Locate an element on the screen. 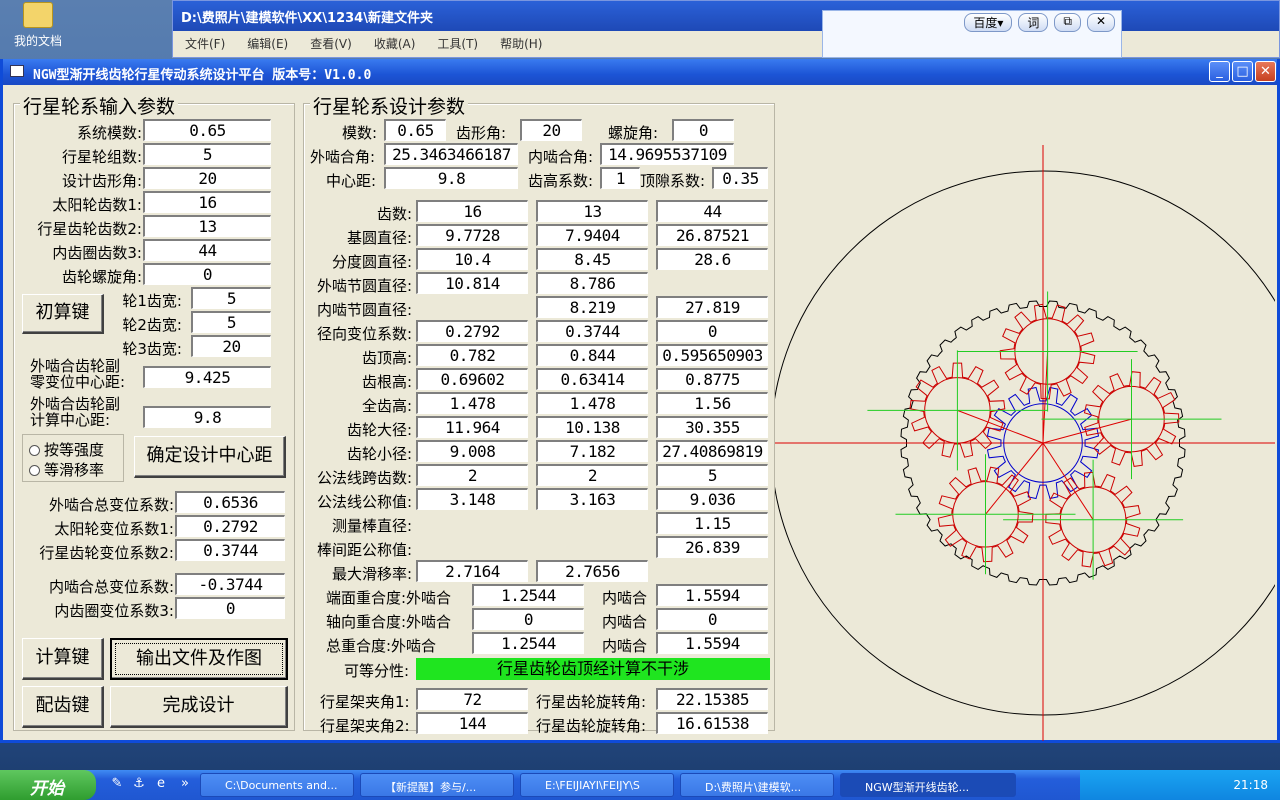  start-button: 开始 is located at coordinates (48, 785).